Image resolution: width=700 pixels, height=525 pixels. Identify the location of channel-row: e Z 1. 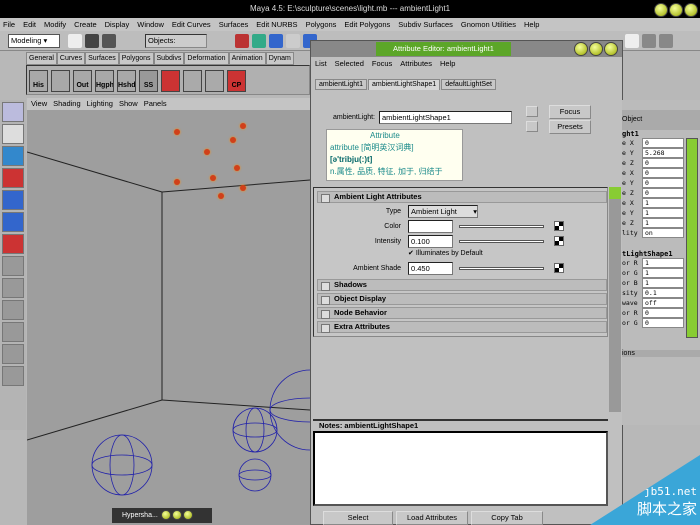
(653, 223).